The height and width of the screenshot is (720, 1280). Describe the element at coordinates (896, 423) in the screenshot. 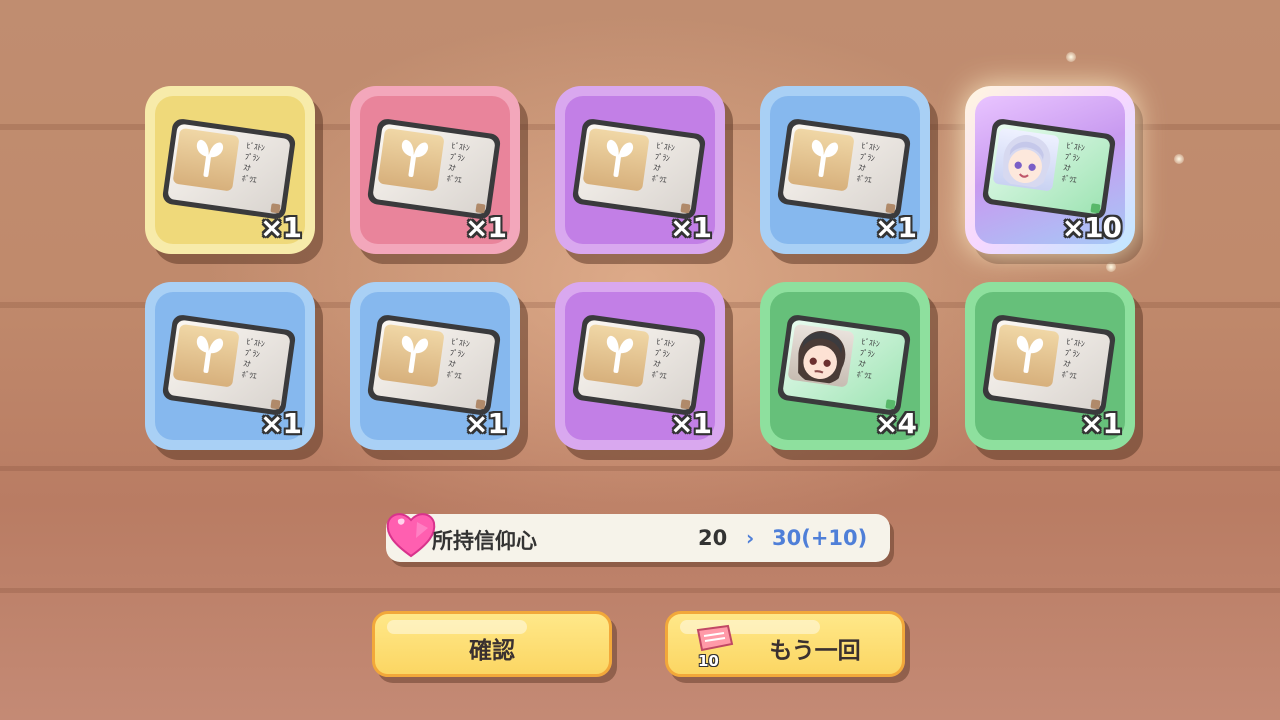

I see `quantity-label: ×4` at that location.